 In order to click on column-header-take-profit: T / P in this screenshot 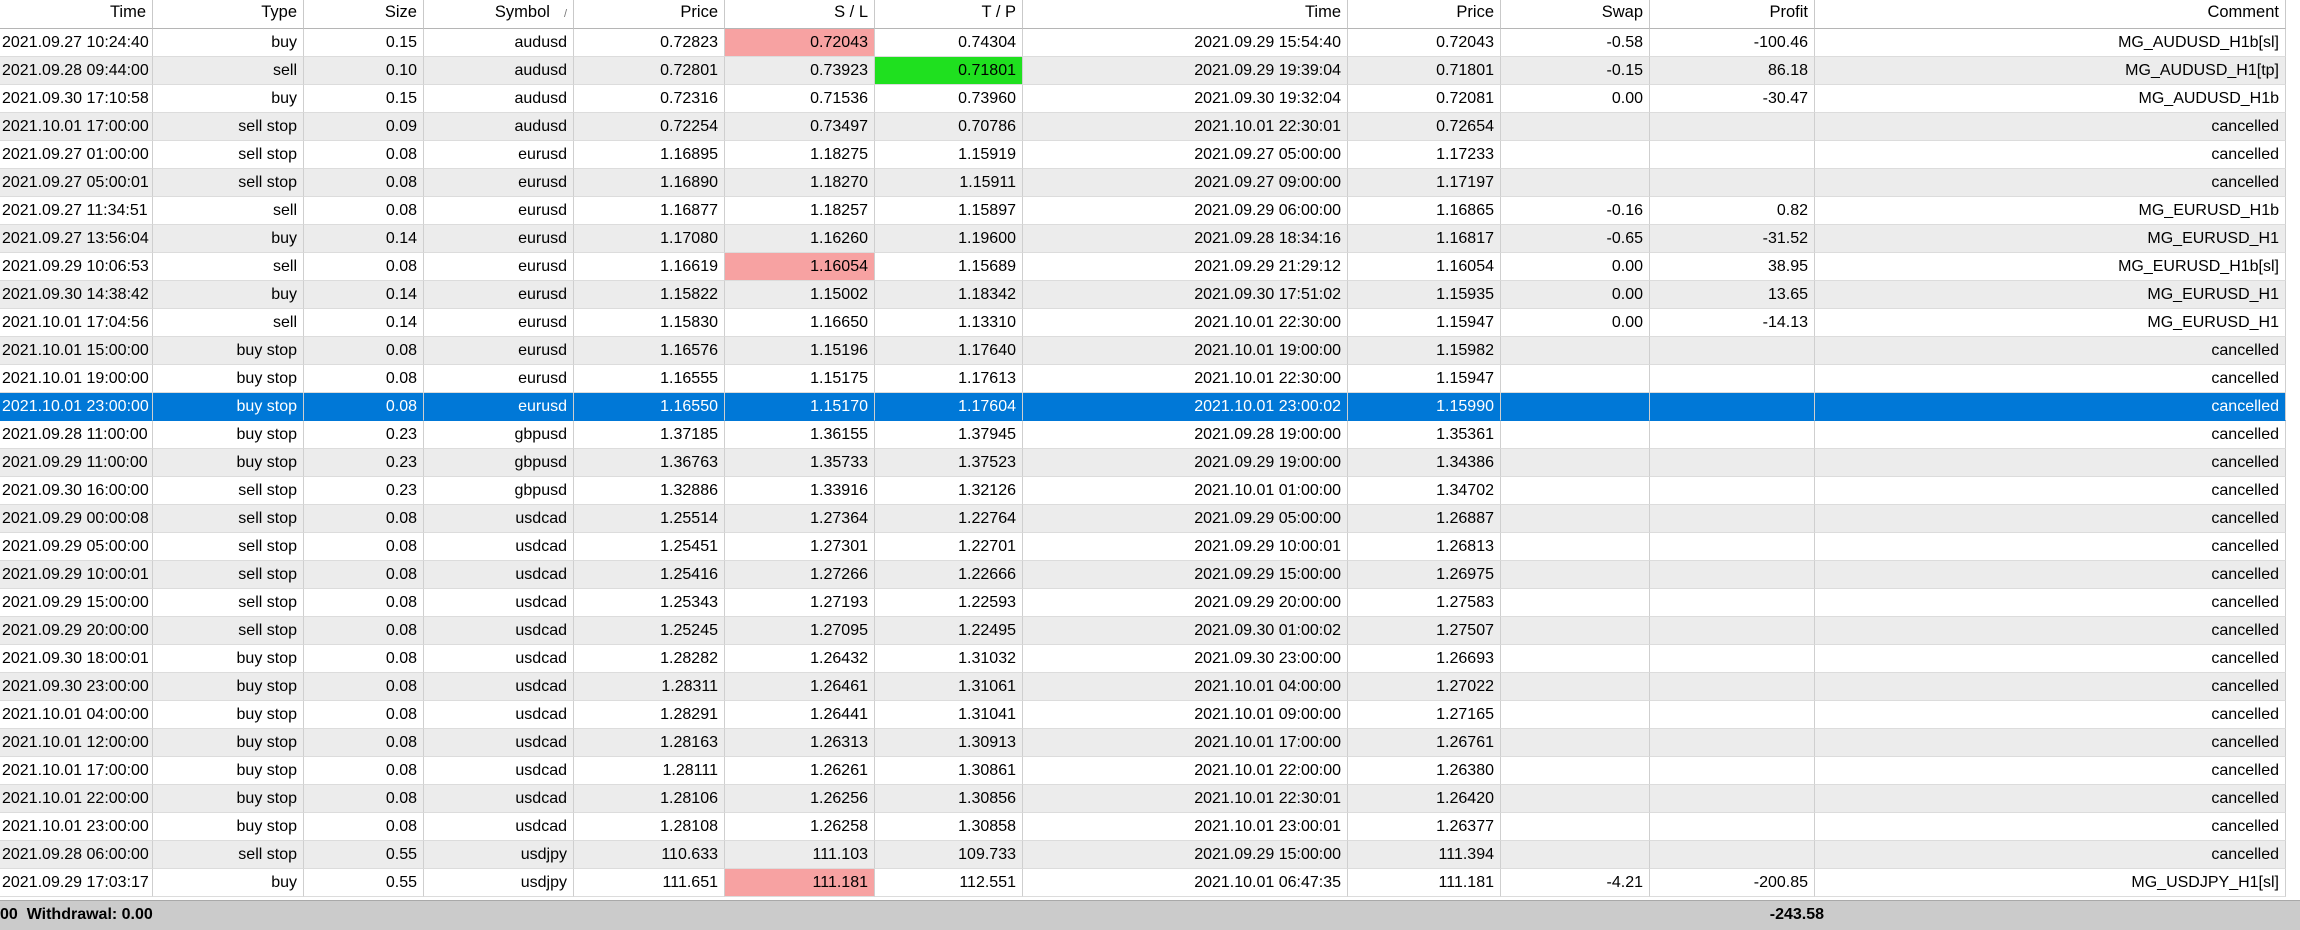, I will do `click(949, 14)`.